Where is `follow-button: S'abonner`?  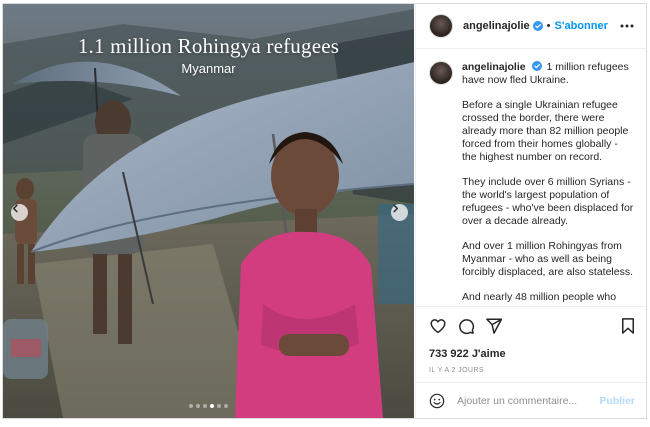 follow-button: S'abonner is located at coordinates (581, 26).